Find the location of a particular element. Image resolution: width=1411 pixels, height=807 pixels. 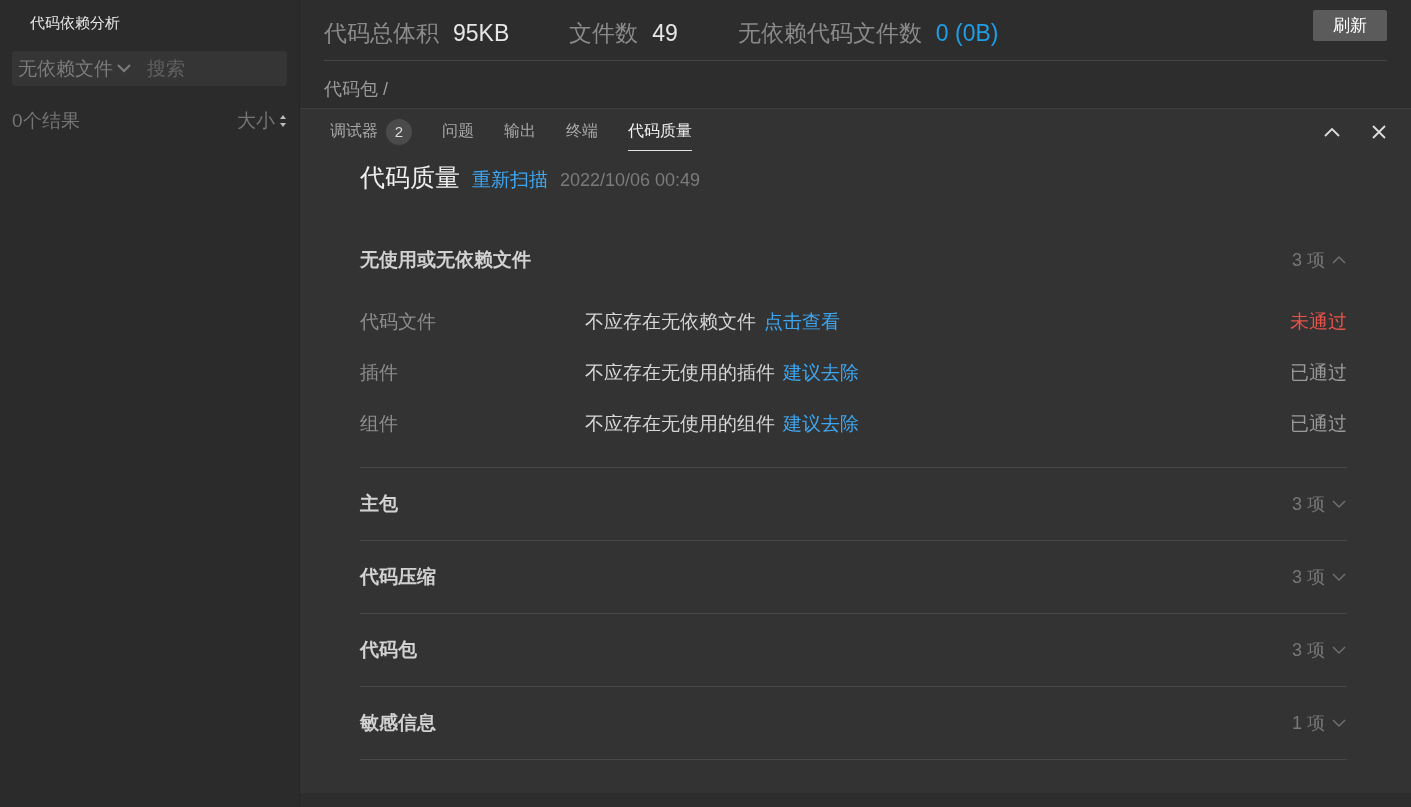

sort-button: 大小 is located at coordinates (262, 121).